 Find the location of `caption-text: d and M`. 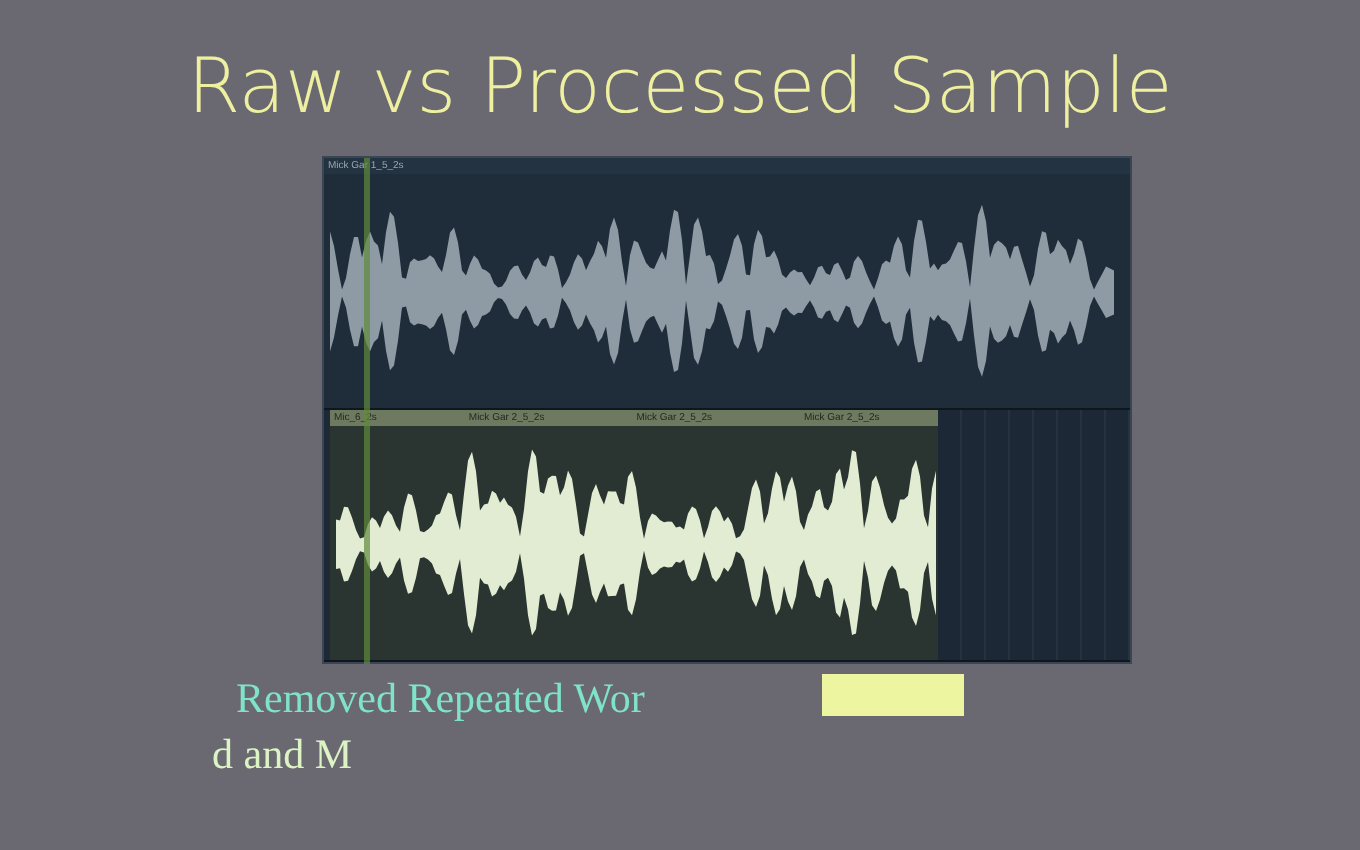

caption-text: d and M is located at coordinates (282, 755).